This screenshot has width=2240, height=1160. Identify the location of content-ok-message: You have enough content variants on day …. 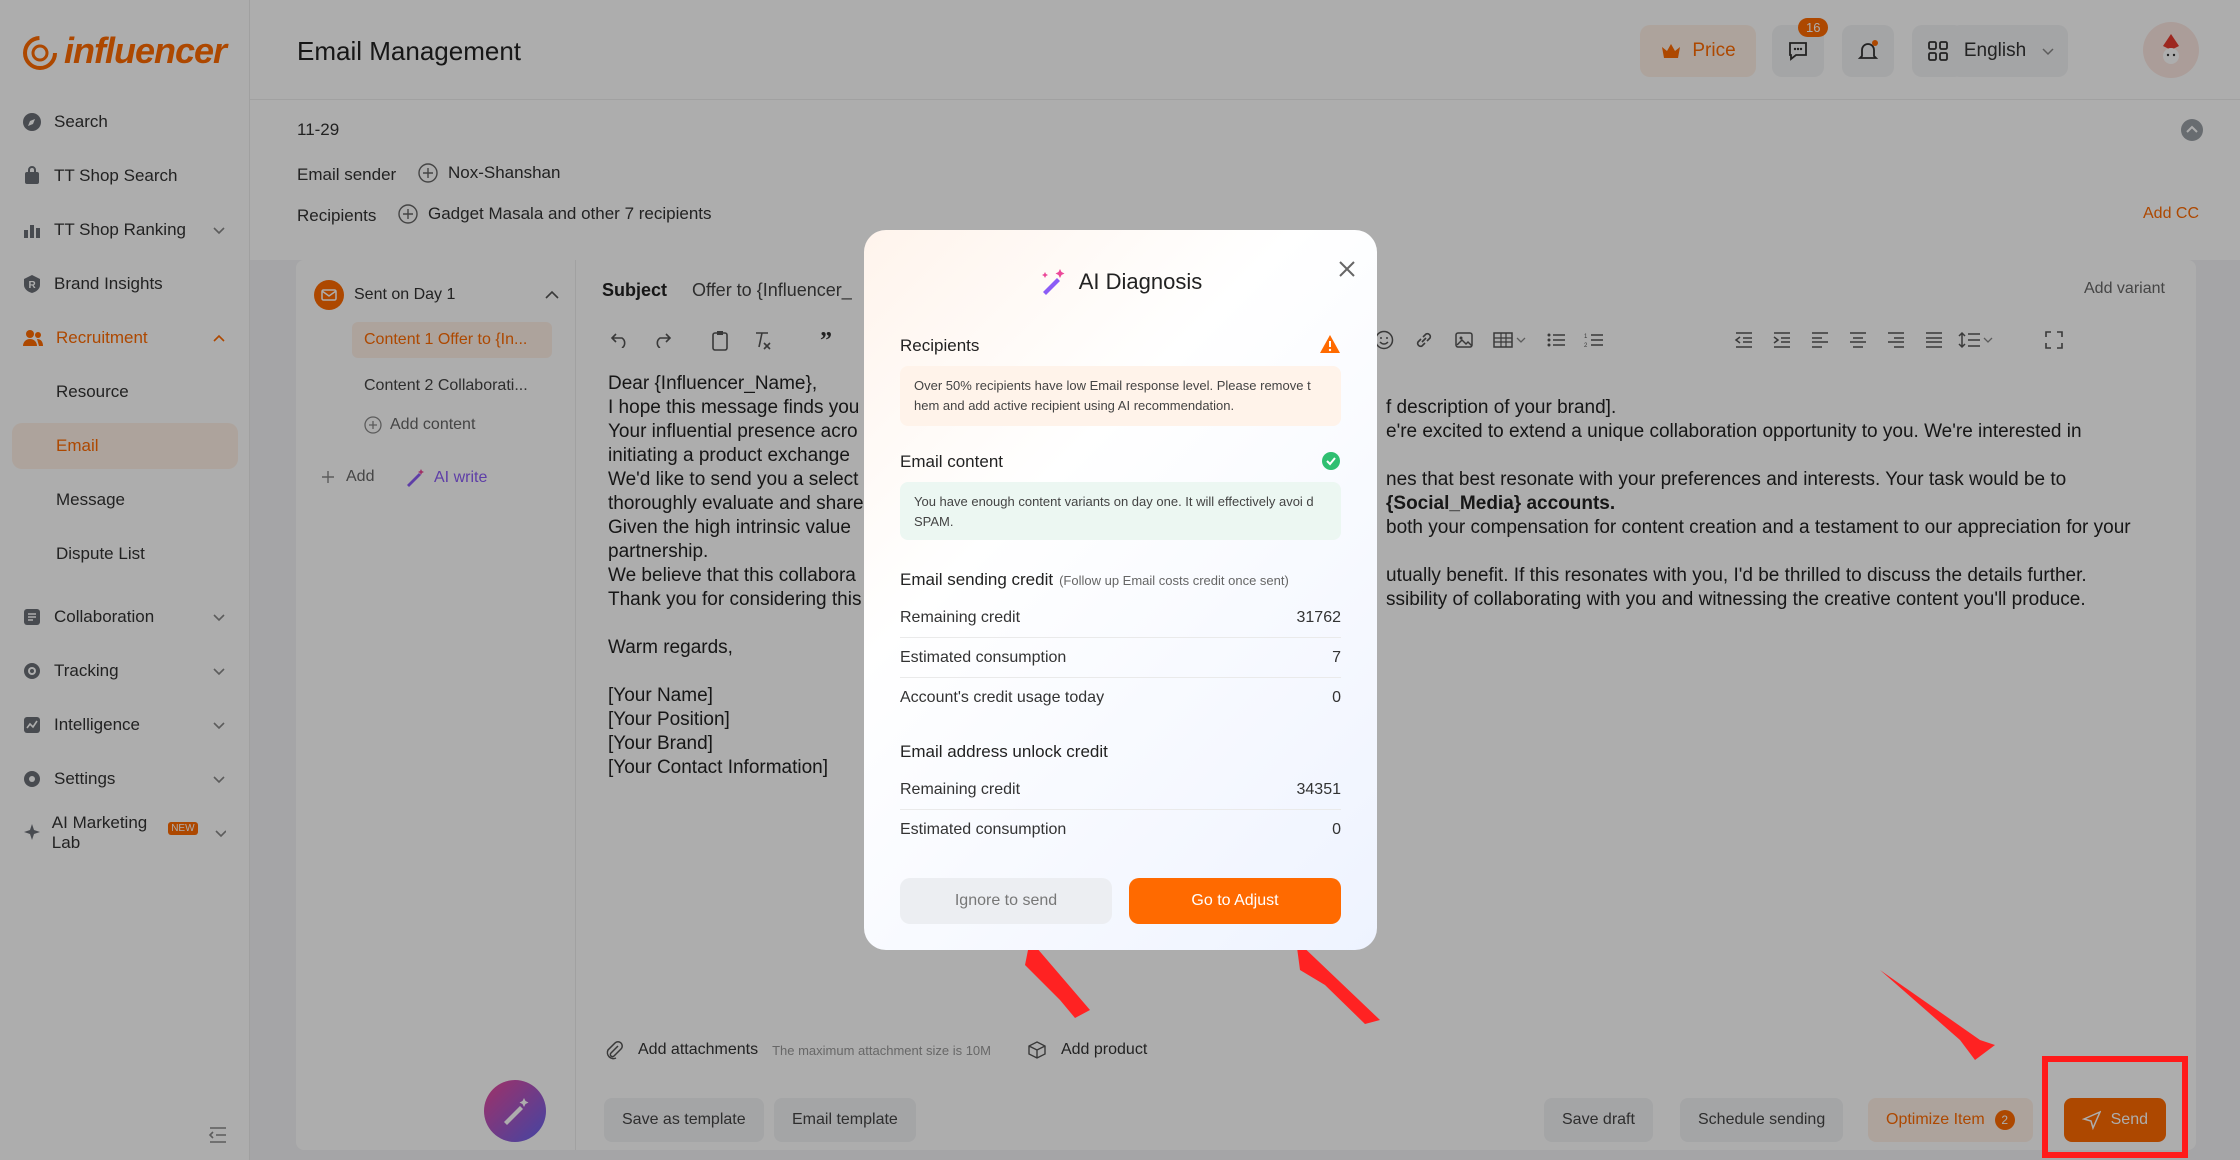
(1120, 511).